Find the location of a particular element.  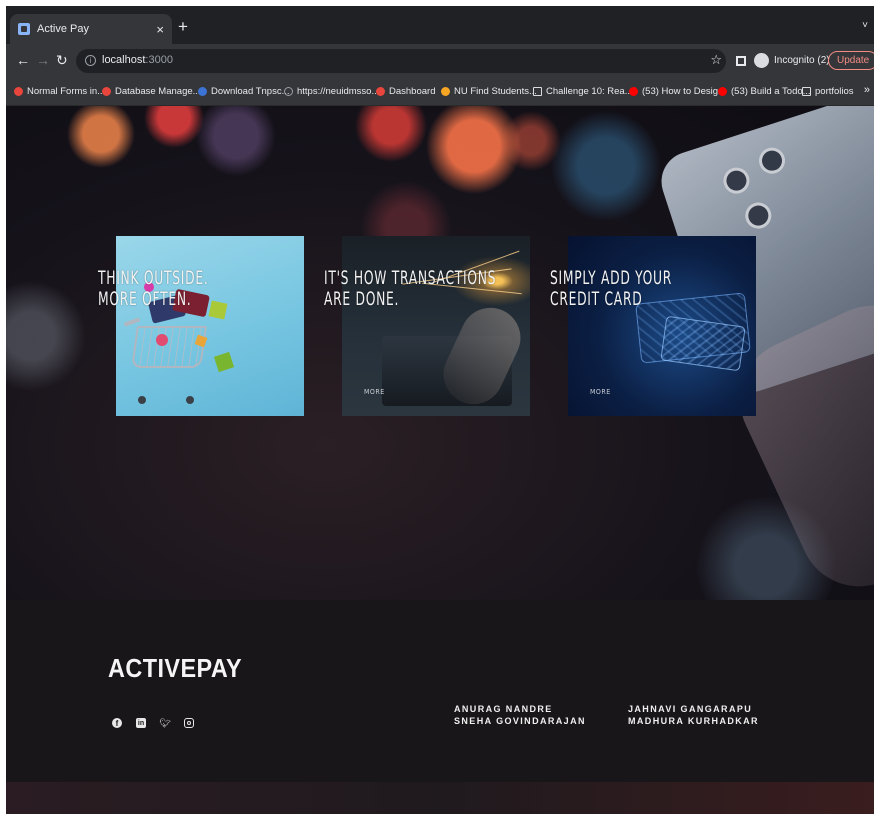

card-heading-line: CREDIT CARD is located at coordinates (596, 299).